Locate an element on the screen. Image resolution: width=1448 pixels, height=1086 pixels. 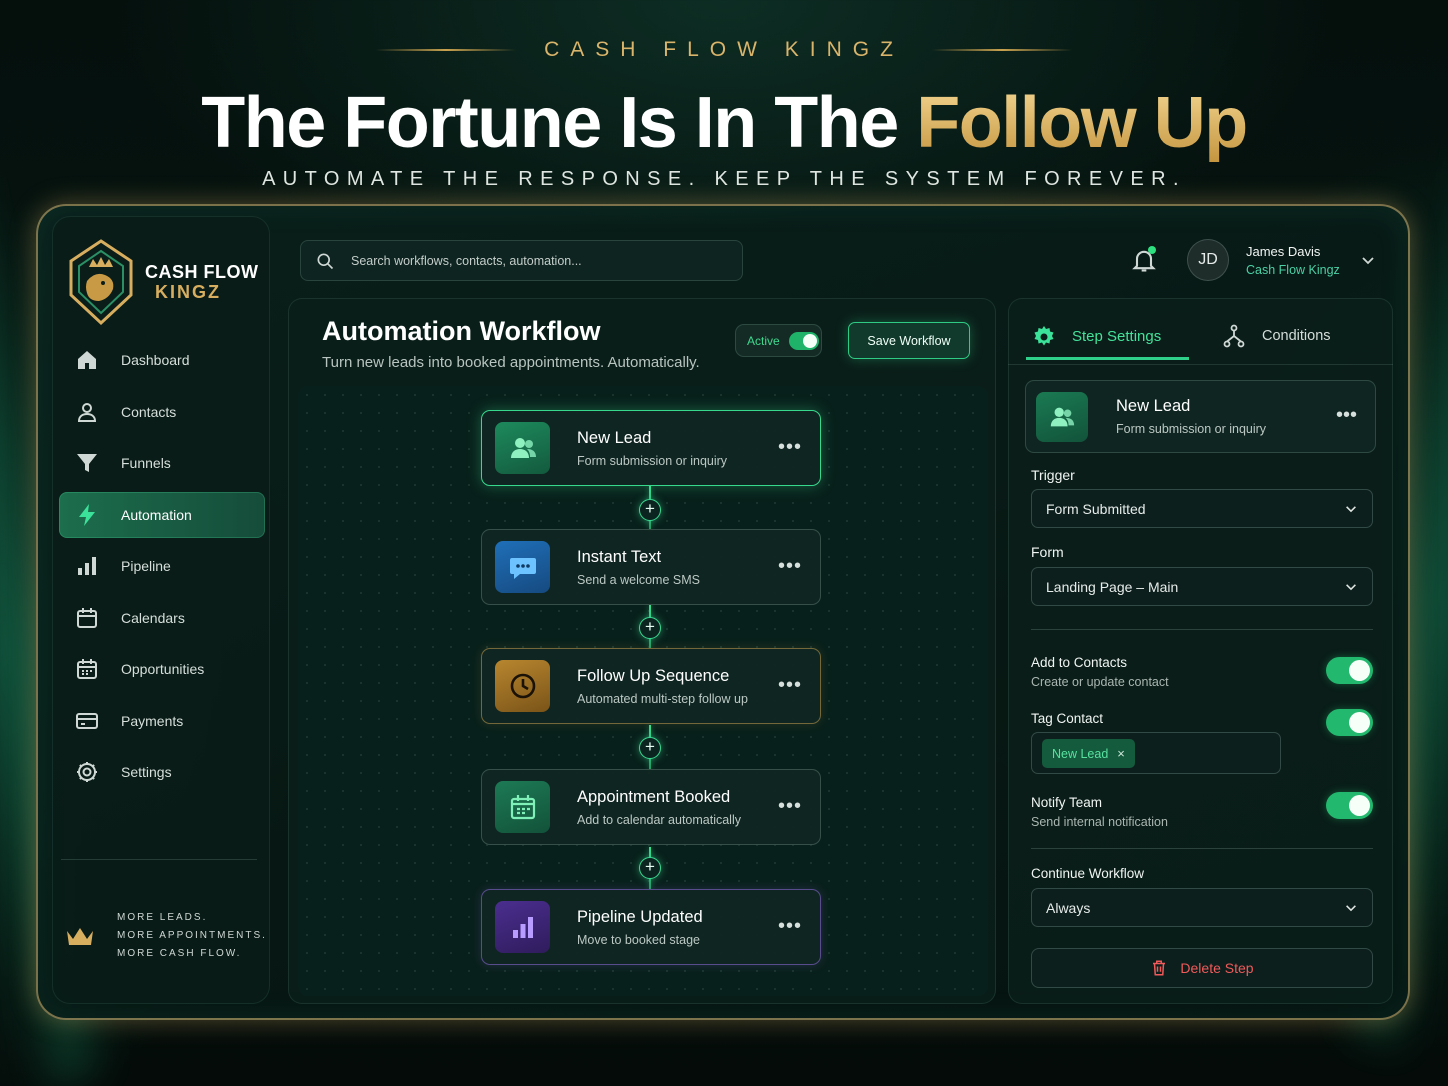
tab-conditions-label: Conditions is located at coordinates (1296, 336).